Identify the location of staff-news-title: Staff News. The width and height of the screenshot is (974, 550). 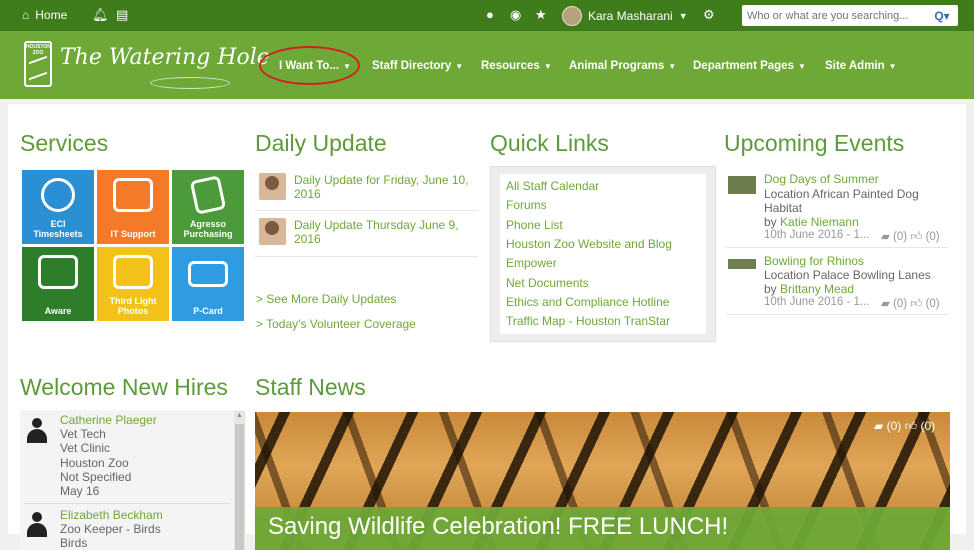
(310, 387).